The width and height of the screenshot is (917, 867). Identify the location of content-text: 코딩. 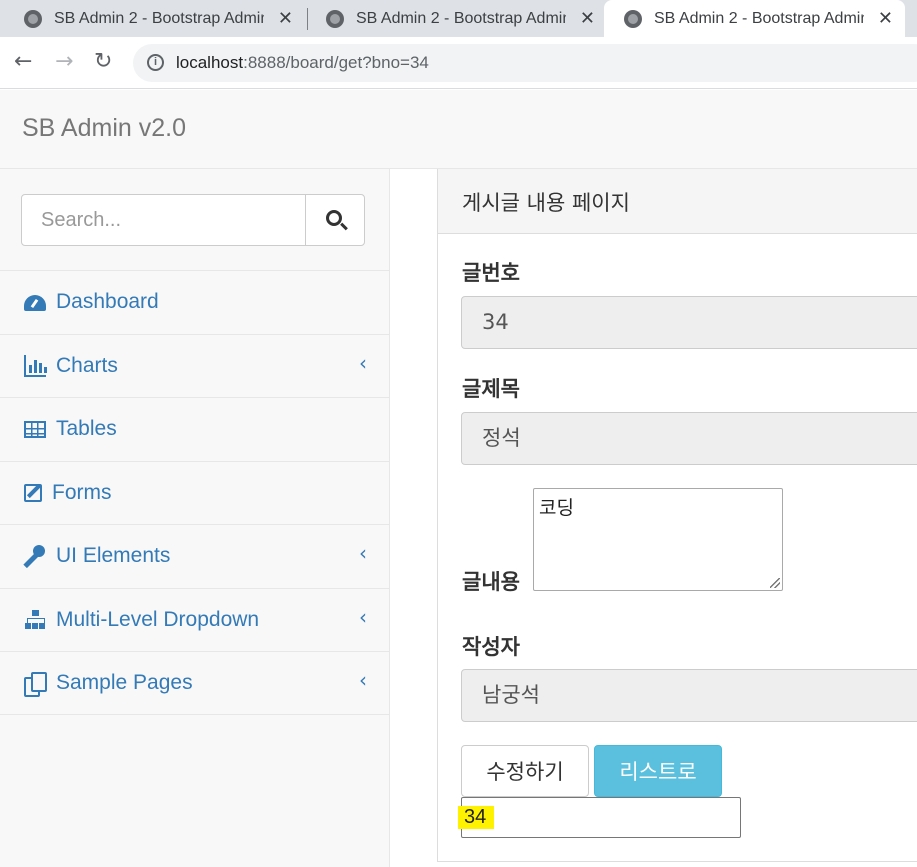
(556, 508).